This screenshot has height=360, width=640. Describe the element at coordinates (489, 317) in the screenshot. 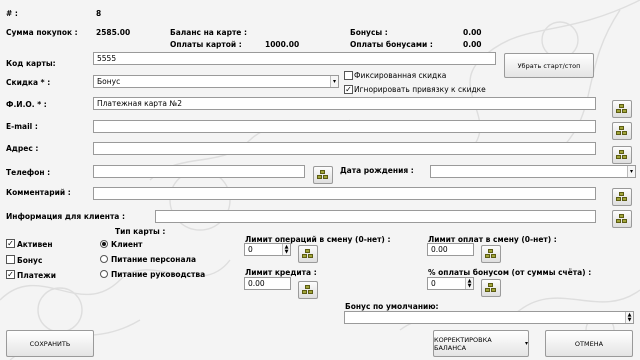

I see `default-bonus-select: ▲ ▼` at that location.